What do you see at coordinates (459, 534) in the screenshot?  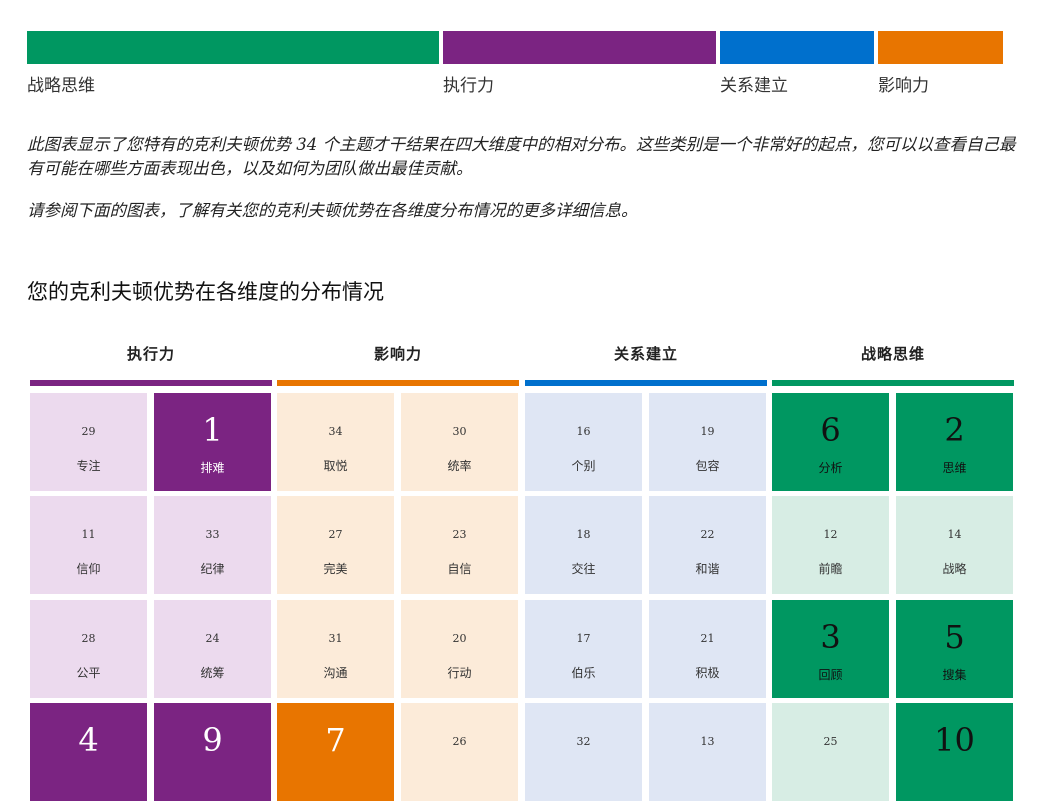 I see `theme-rank: 23` at bounding box center [459, 534].